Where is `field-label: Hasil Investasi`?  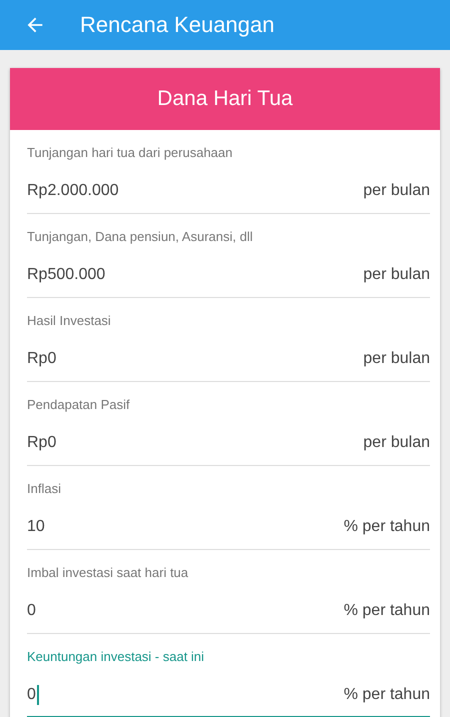
field-label: Hasil Investasi is located at coordinates (69, 321).